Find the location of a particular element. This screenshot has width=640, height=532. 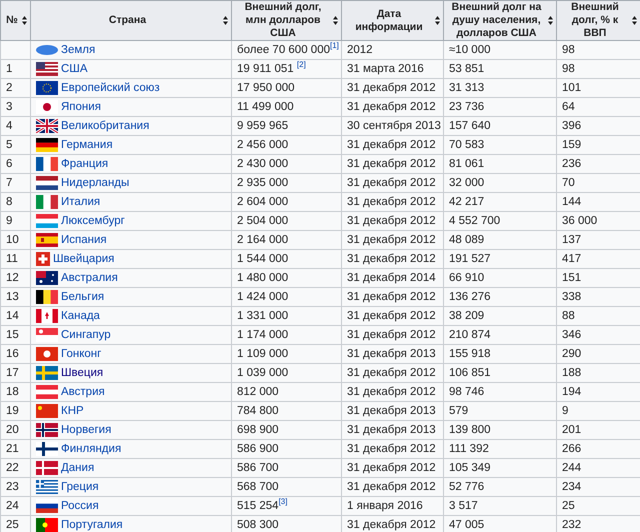

country-link: Финляндия is located at coordinates (91, 449).